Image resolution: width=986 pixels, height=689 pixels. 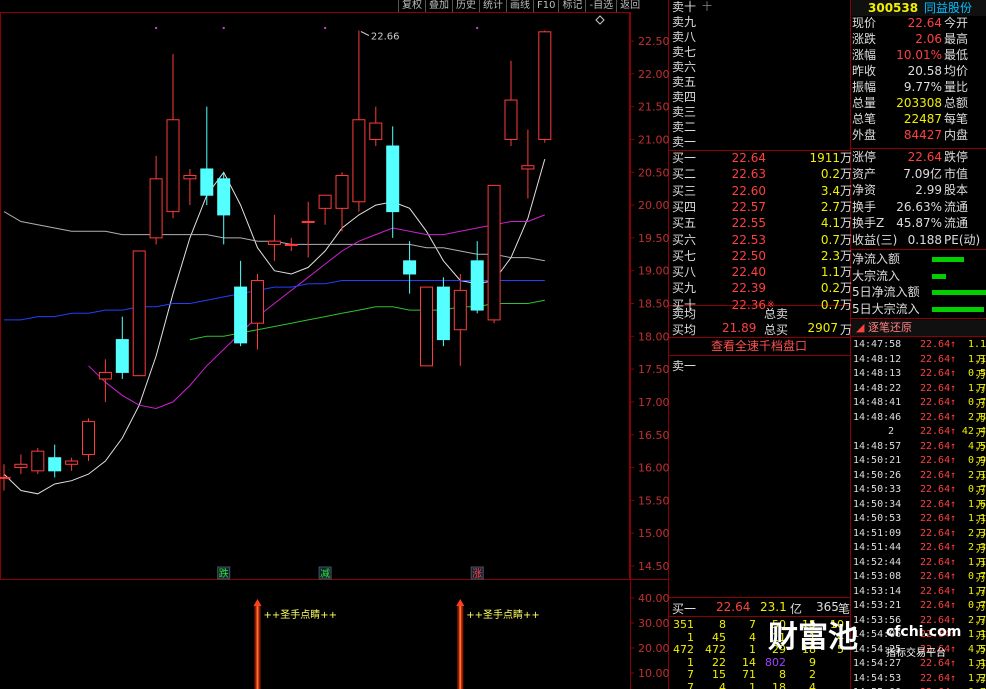 What do you see at coordinates (760, 158) in the screenshot?
I see `bid-row: 买一 22.64 1911 万` at bounding box center [760, 158].